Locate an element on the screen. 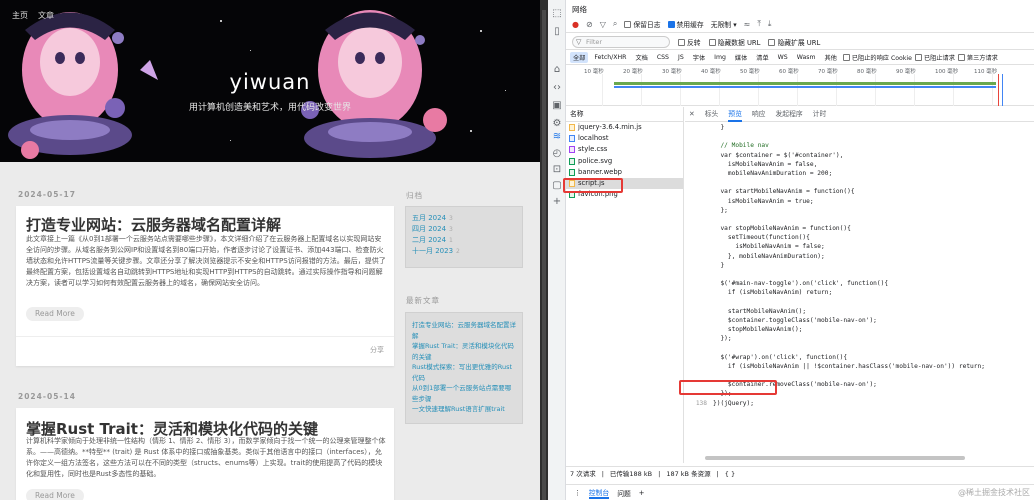  blocked-cookies-checkbox: 已阻止的响应 Cookie is located at coordinates (877, 57).